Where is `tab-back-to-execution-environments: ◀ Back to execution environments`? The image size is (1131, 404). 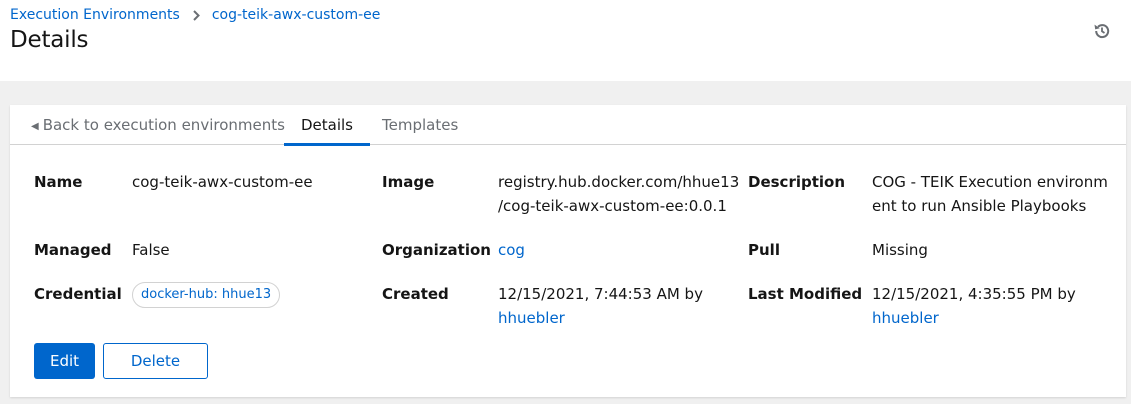
tab-back-to-execution-environments: ◀ Back to execution environments is located at coordinates (158, 125).